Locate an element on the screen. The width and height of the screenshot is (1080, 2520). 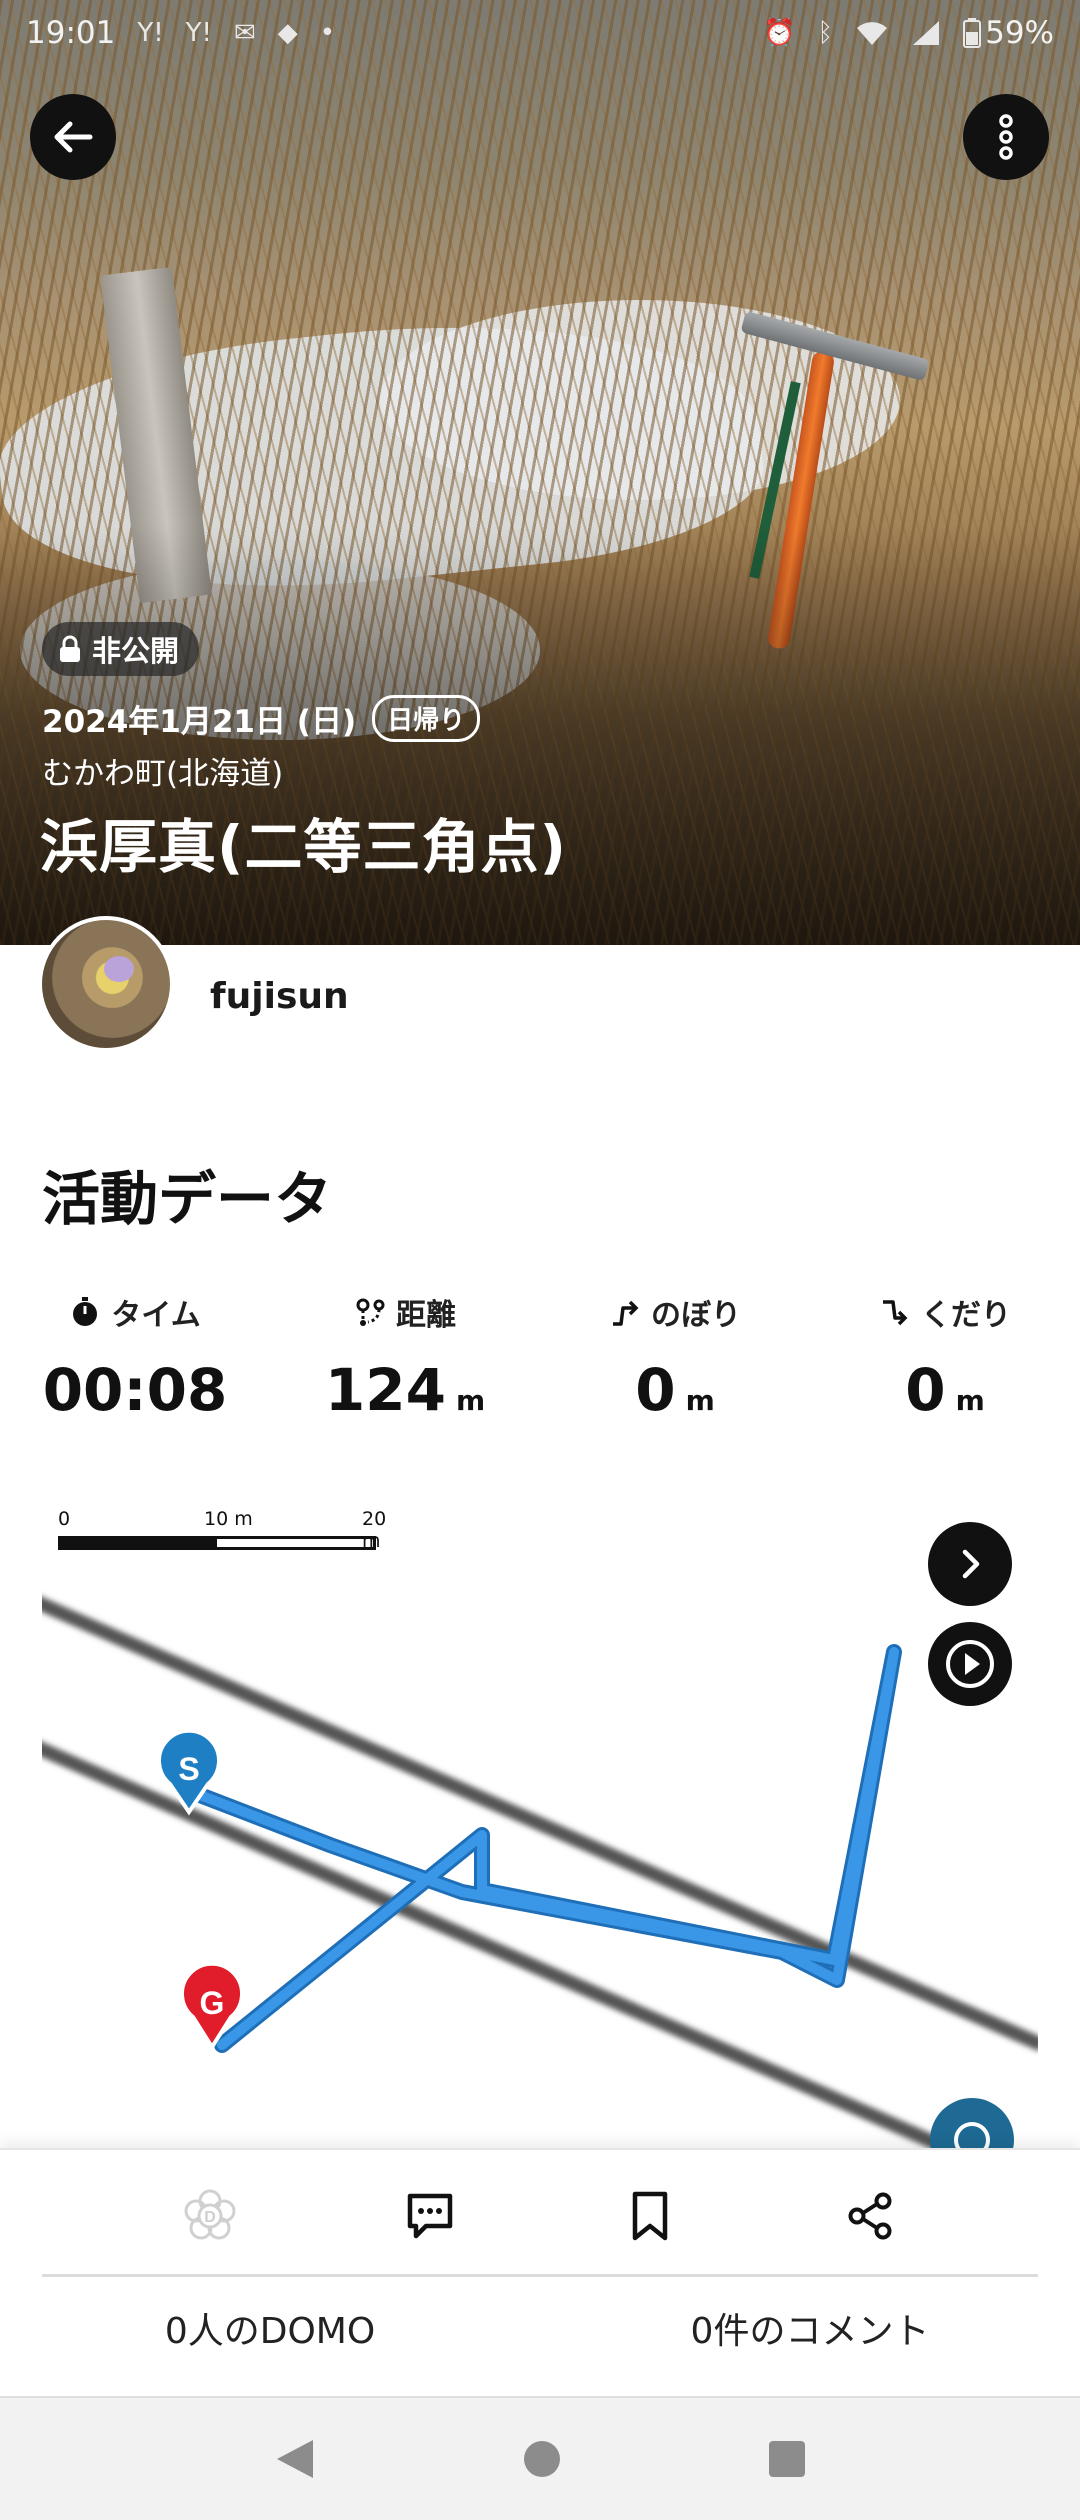
activity-data-heading: 活動データ is located at coordinates (187, 1199).